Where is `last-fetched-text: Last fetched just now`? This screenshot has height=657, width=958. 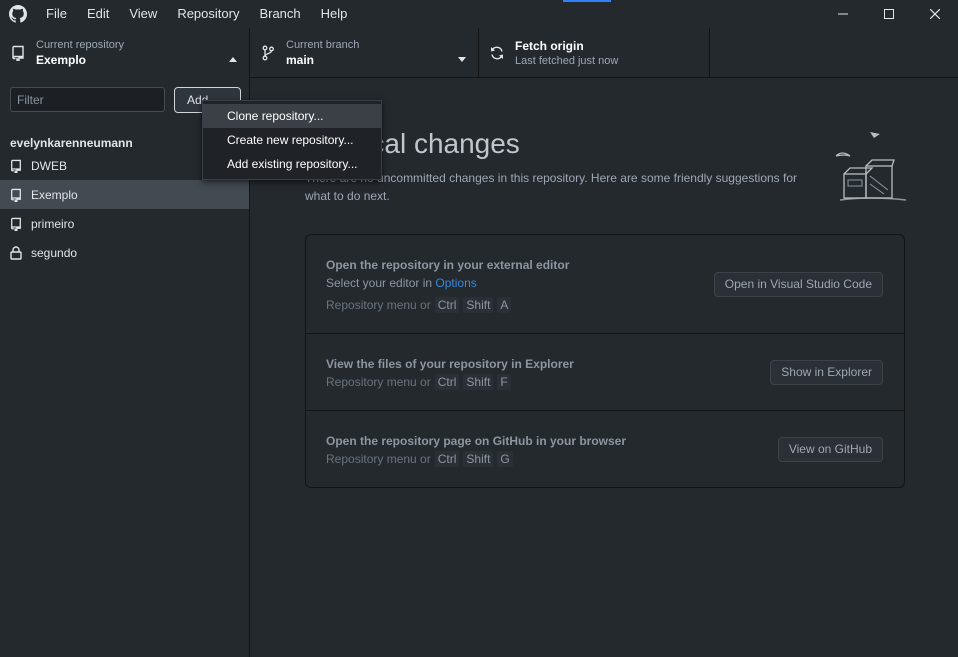 last-fetched-text: Last fetched just now is located at coordinates (567, 61).